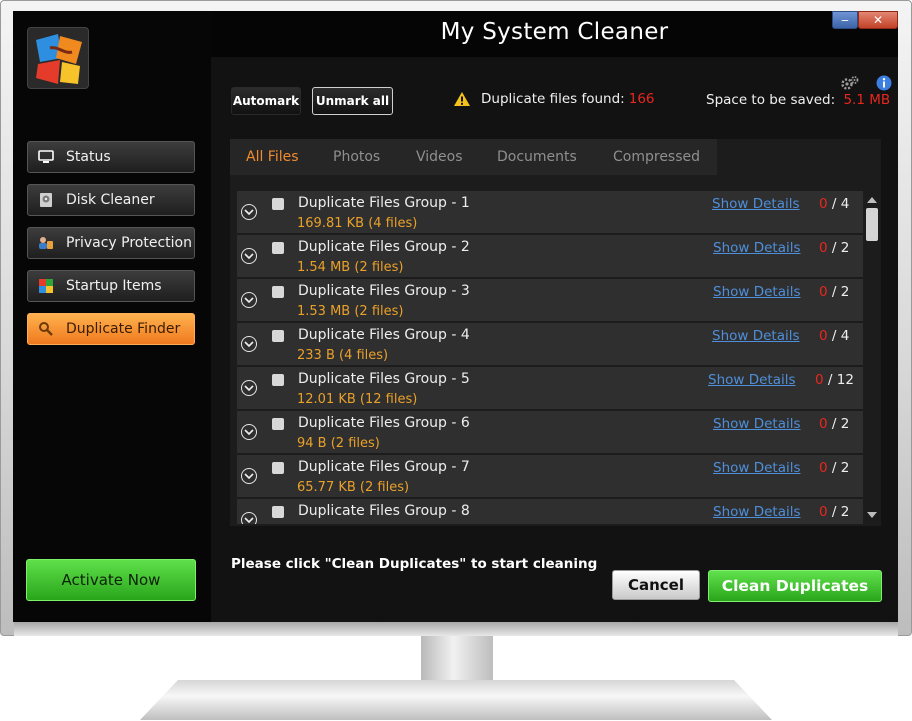 This screenshot has width=912, height=721. What do you see at coordinates (129, 243) in the screenshot?
I see `sidebar-item-label: Privacy Protection` at bounding box center [129, 243].